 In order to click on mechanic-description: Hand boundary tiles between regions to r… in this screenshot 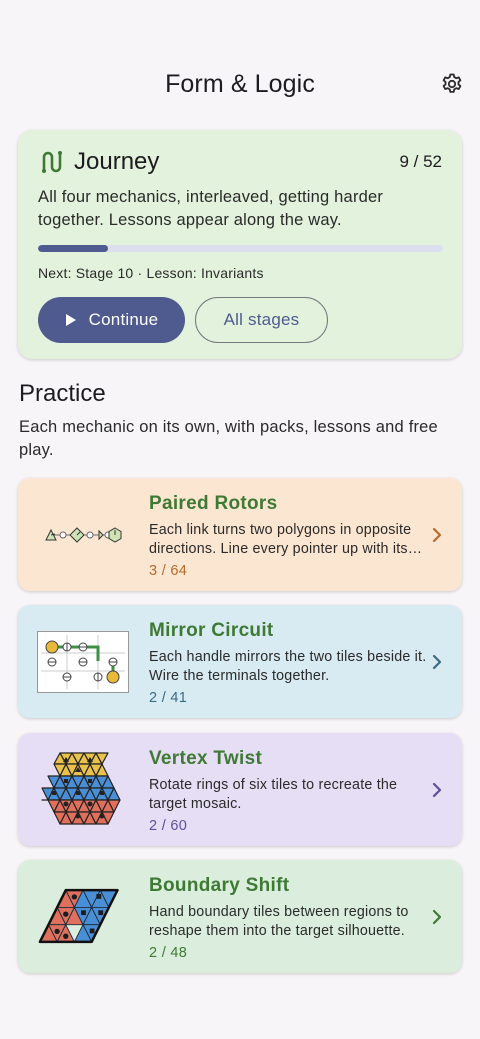, I will do `click(279, 921)`.